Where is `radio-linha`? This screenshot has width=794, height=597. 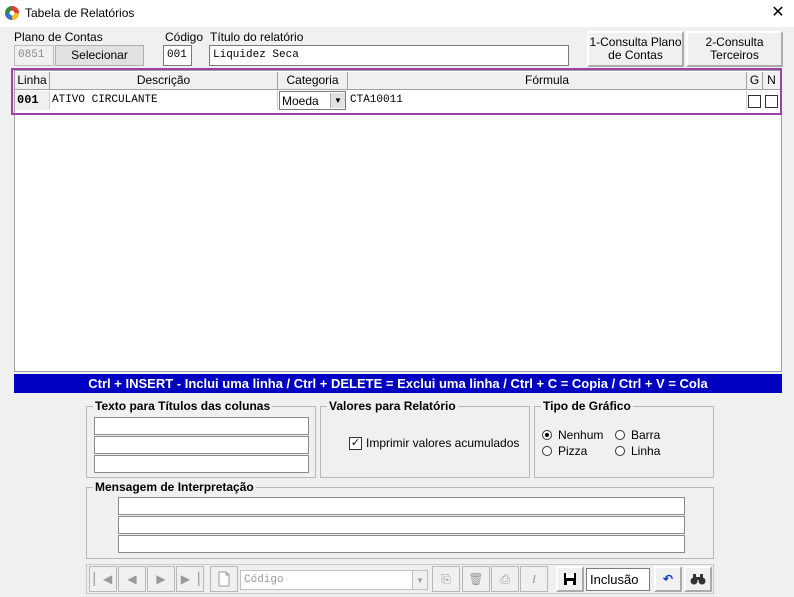
radio-linha is located at coordinates (620, 451).